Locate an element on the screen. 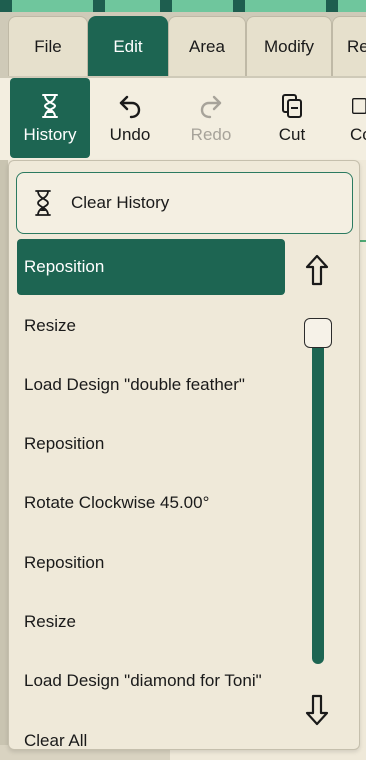 This screenshot has width=366, height=760. copy-label: Co is located at coordinates (358, 134).